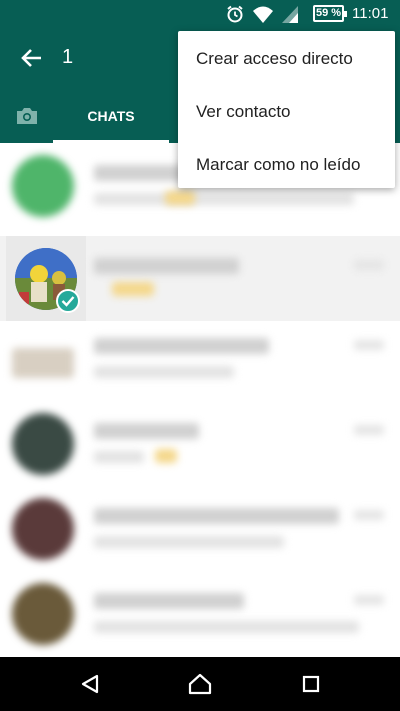  Describe the element at coordinates (235, 16) in the screenshot. I see `alarm-icon` at that location.